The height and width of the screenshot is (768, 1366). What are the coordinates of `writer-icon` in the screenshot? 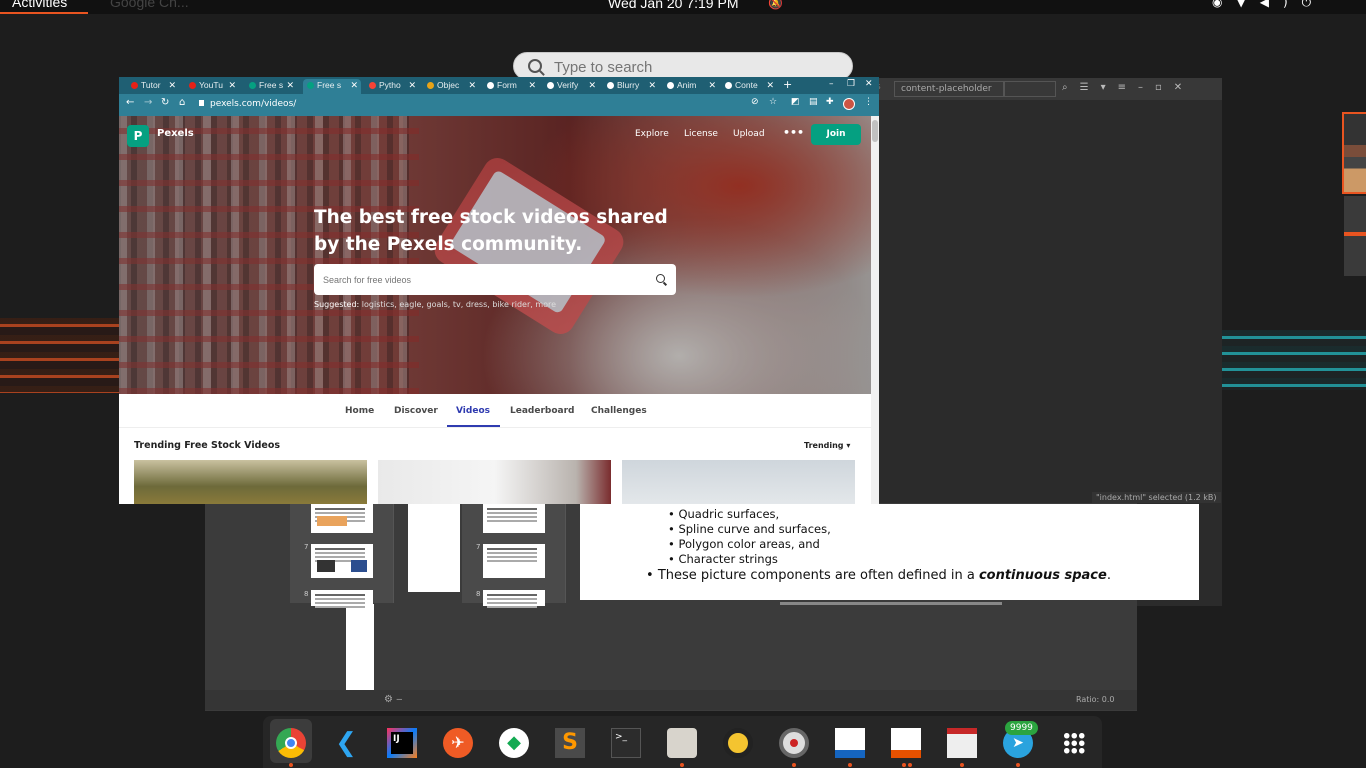 It's located at (850, 743).